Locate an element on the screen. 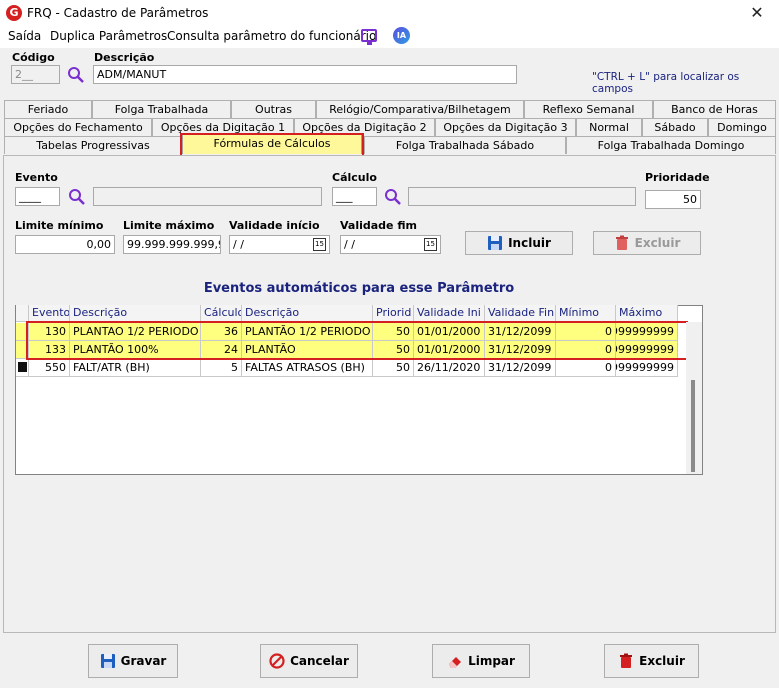 The image size is (779, 688). gravar-button-label: Gravar is located at coordinates (143, 661).